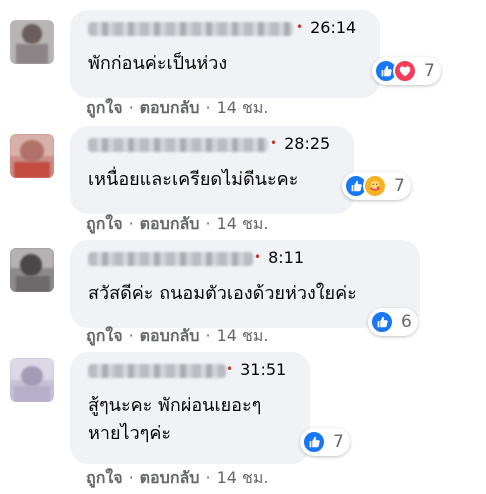 This screenshot has width=486, height=494. I want to click on timestamp-link: • 31:51, so click(256, 369).